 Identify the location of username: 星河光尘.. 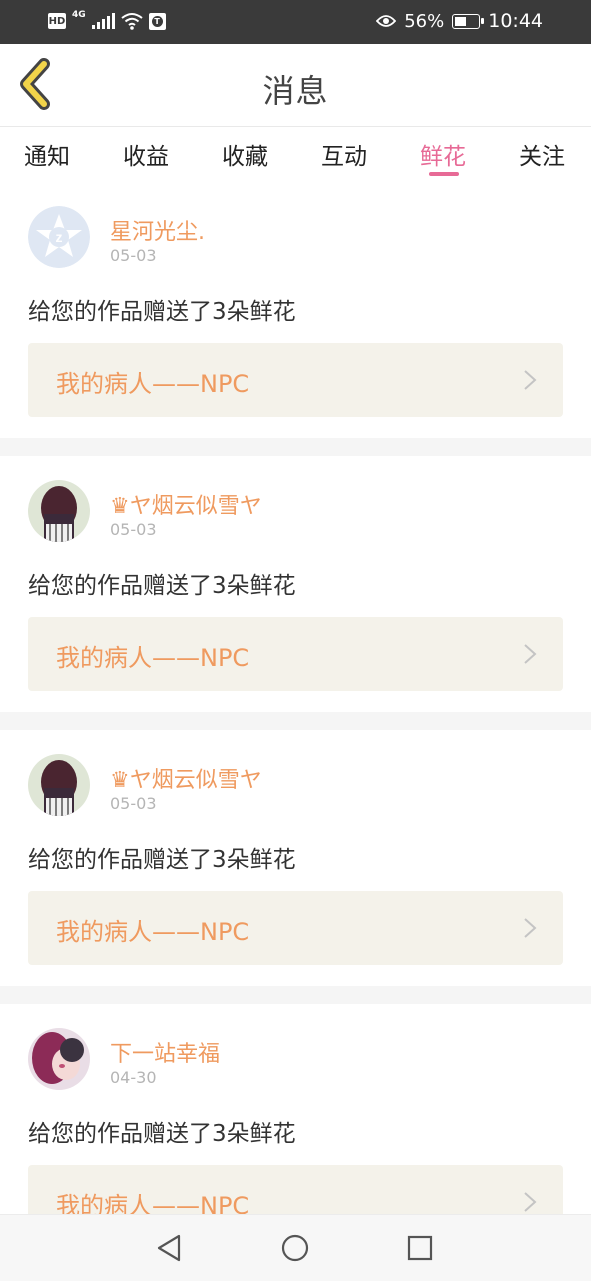
(157, 230).